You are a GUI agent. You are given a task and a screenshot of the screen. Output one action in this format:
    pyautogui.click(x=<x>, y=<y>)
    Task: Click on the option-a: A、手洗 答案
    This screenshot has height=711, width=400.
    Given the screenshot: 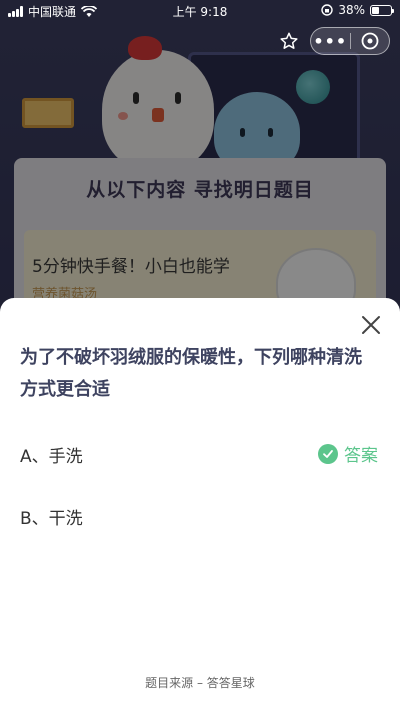 What is the action you would take?
    pyautogui.click(x=200, y=454)
    